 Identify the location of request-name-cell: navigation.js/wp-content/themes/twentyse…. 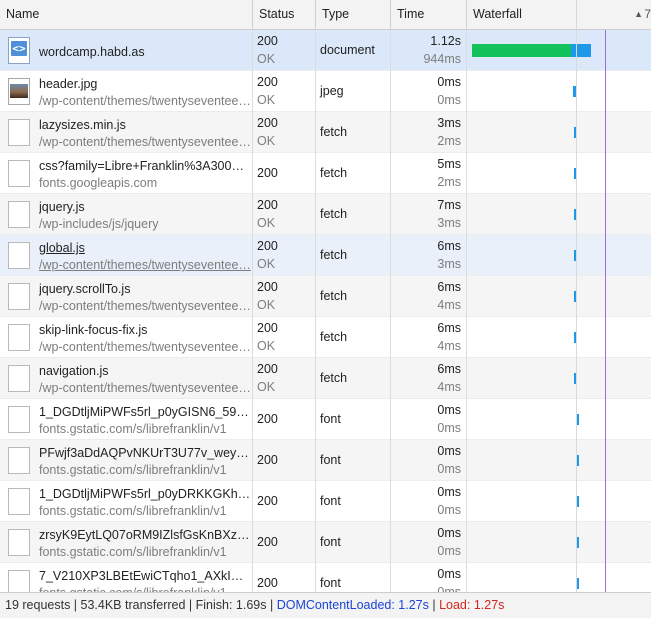
(126, 378).